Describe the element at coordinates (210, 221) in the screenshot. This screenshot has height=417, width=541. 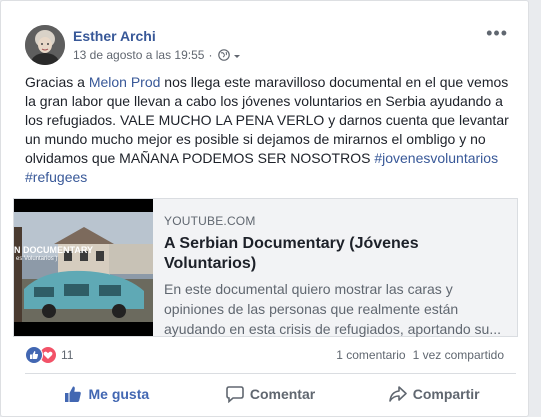
I see `link-domain: YOUTUBE.COM` at that location.